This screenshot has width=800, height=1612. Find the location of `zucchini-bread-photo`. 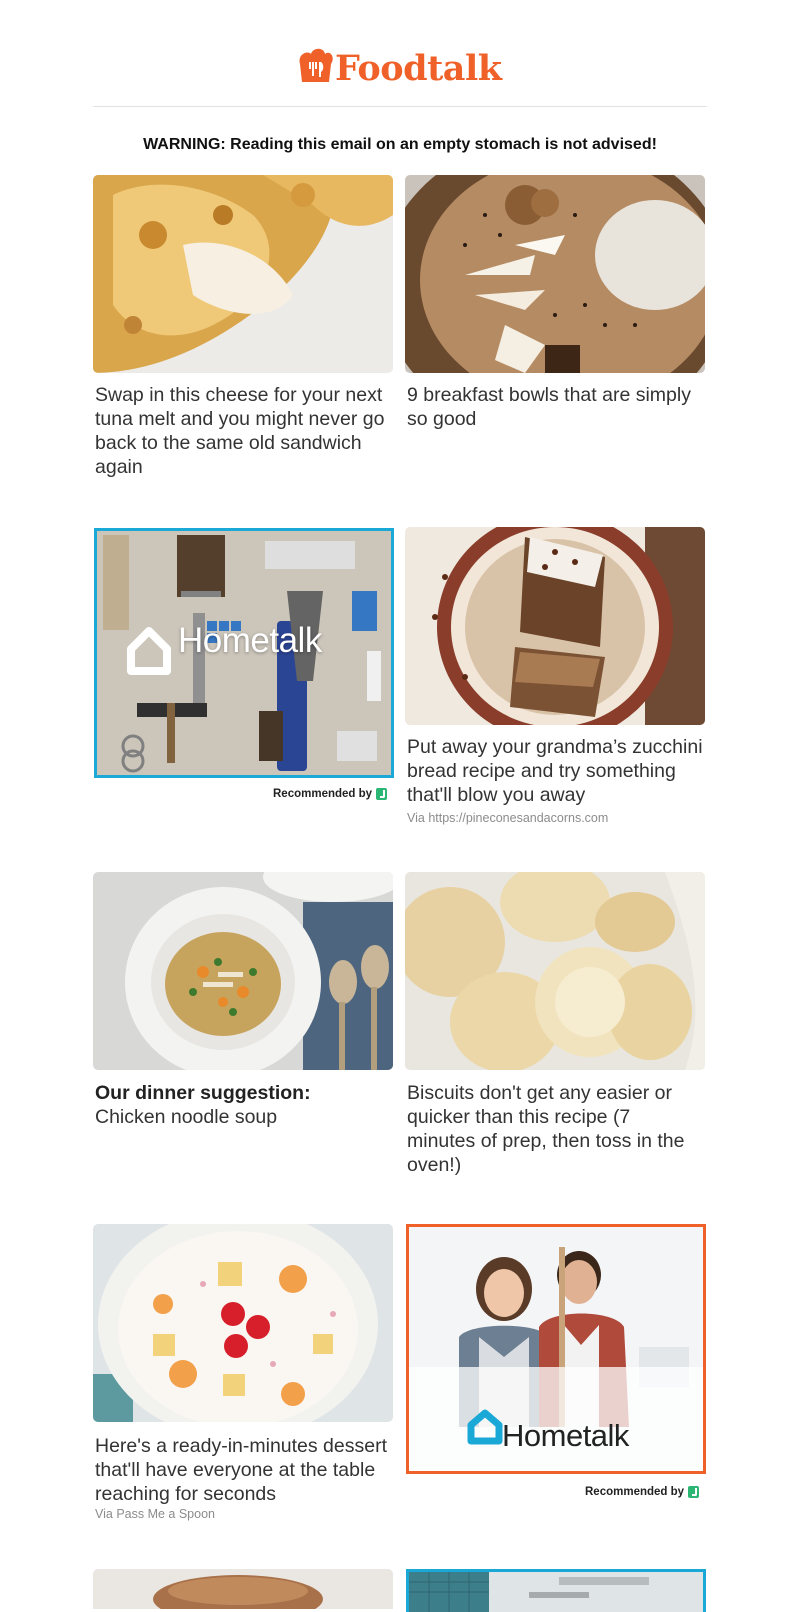

zucchini-bread-photo is located at coordinates (555, 626).